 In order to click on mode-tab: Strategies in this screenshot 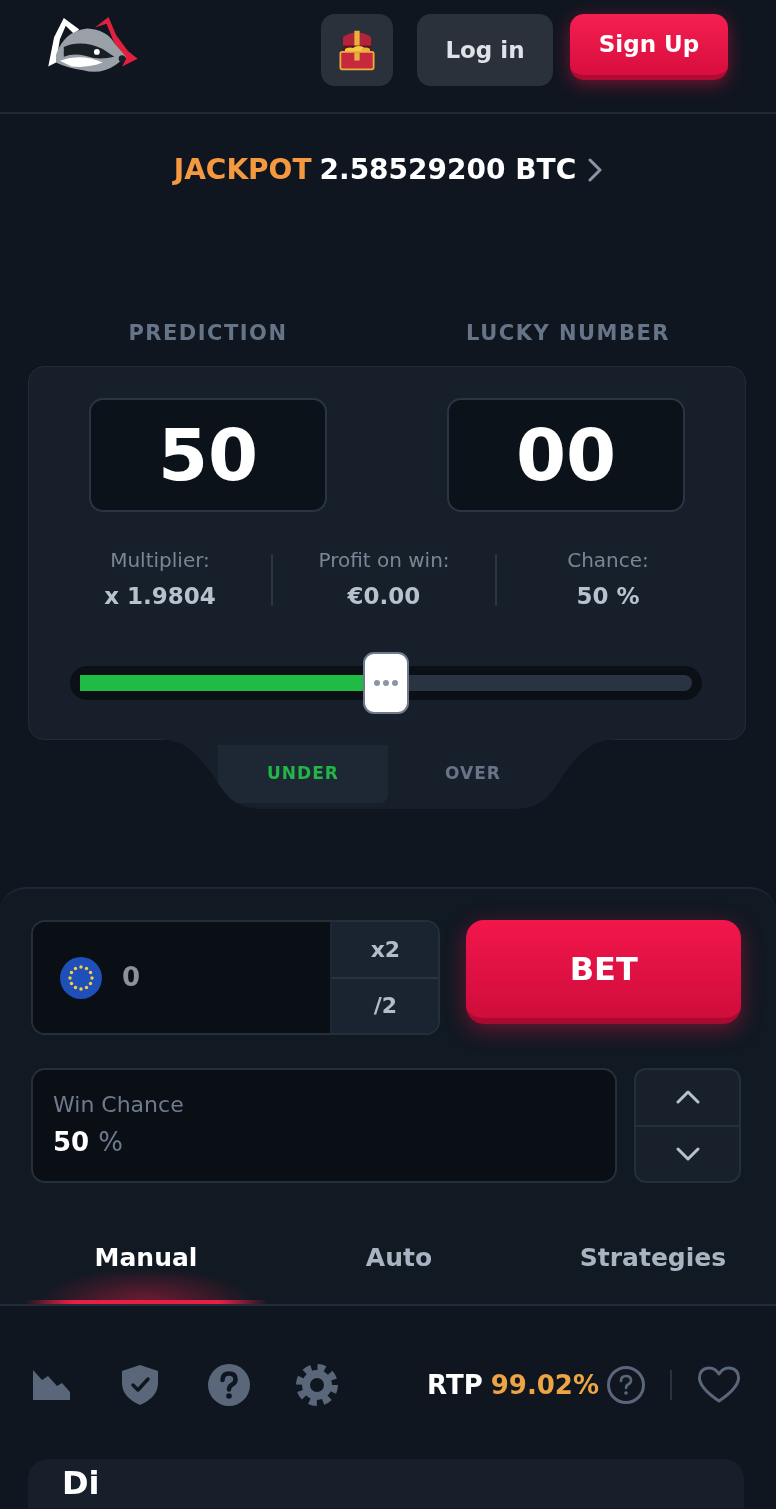, I will do `click(653, 1258)`.